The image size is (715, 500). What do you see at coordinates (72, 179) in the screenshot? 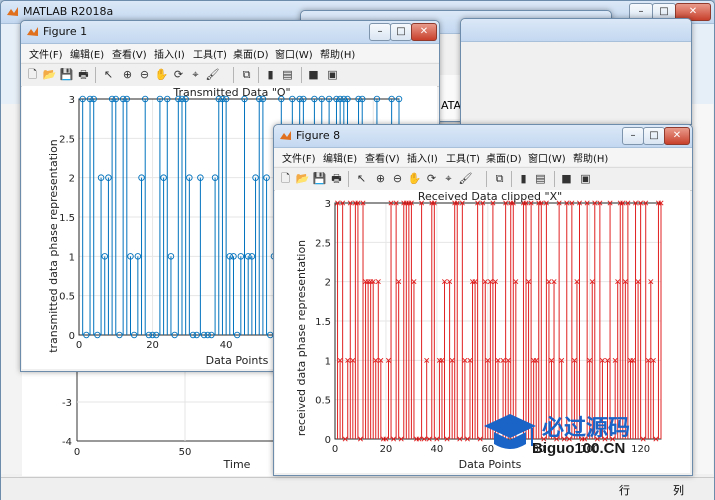
I see `figure1-ytick-label: 2` at bounding box center [72, 179].